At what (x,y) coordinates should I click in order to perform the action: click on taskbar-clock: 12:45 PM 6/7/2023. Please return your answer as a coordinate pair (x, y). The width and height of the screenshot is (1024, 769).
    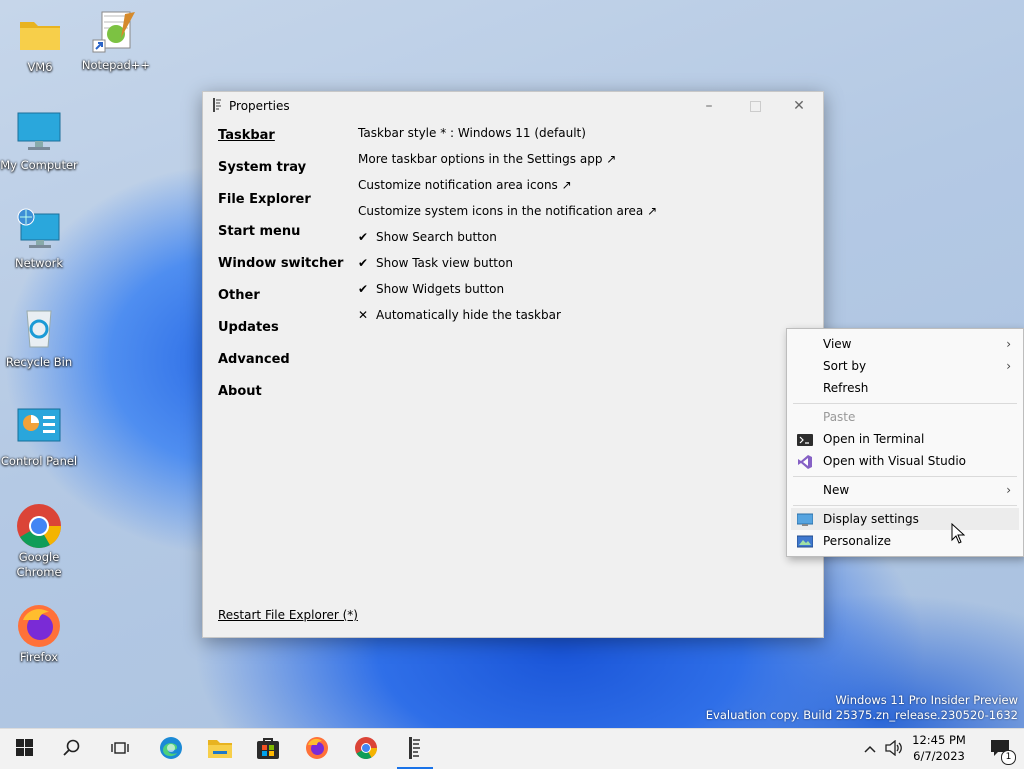
    Looking at the image, I should click on (939, 748).